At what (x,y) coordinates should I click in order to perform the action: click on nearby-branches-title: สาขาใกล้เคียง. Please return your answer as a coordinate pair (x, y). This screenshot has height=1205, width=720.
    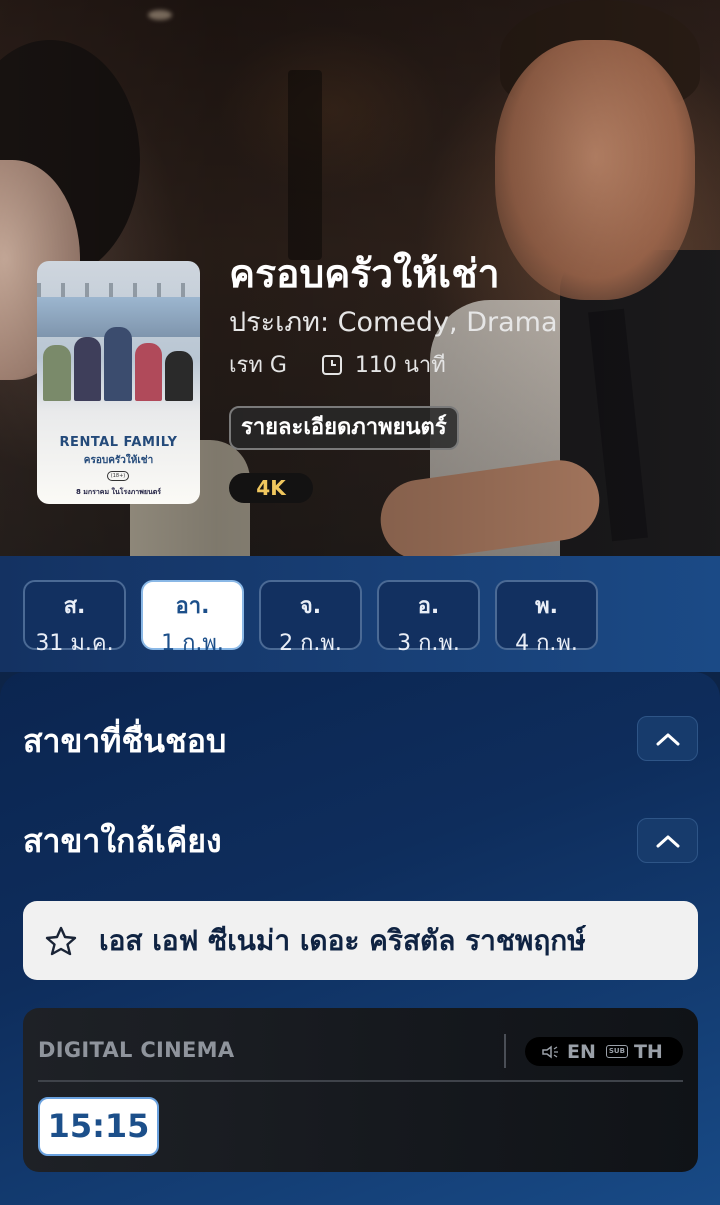
    Looking at the image, I should click on (122, 841).